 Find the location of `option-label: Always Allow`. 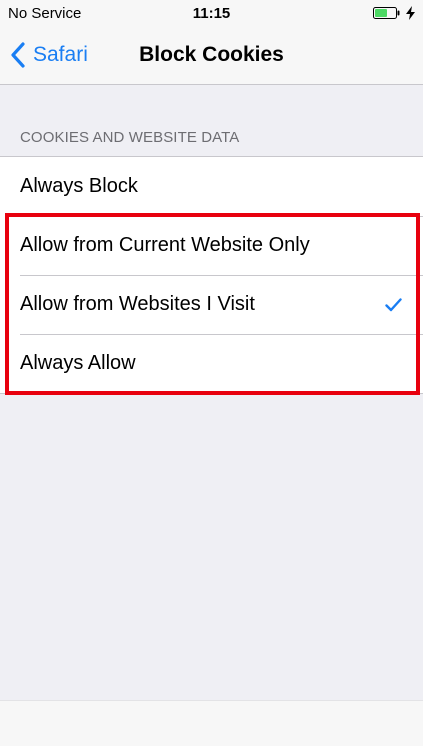

option-label: Always Allow is located at coordinates (78, 363).